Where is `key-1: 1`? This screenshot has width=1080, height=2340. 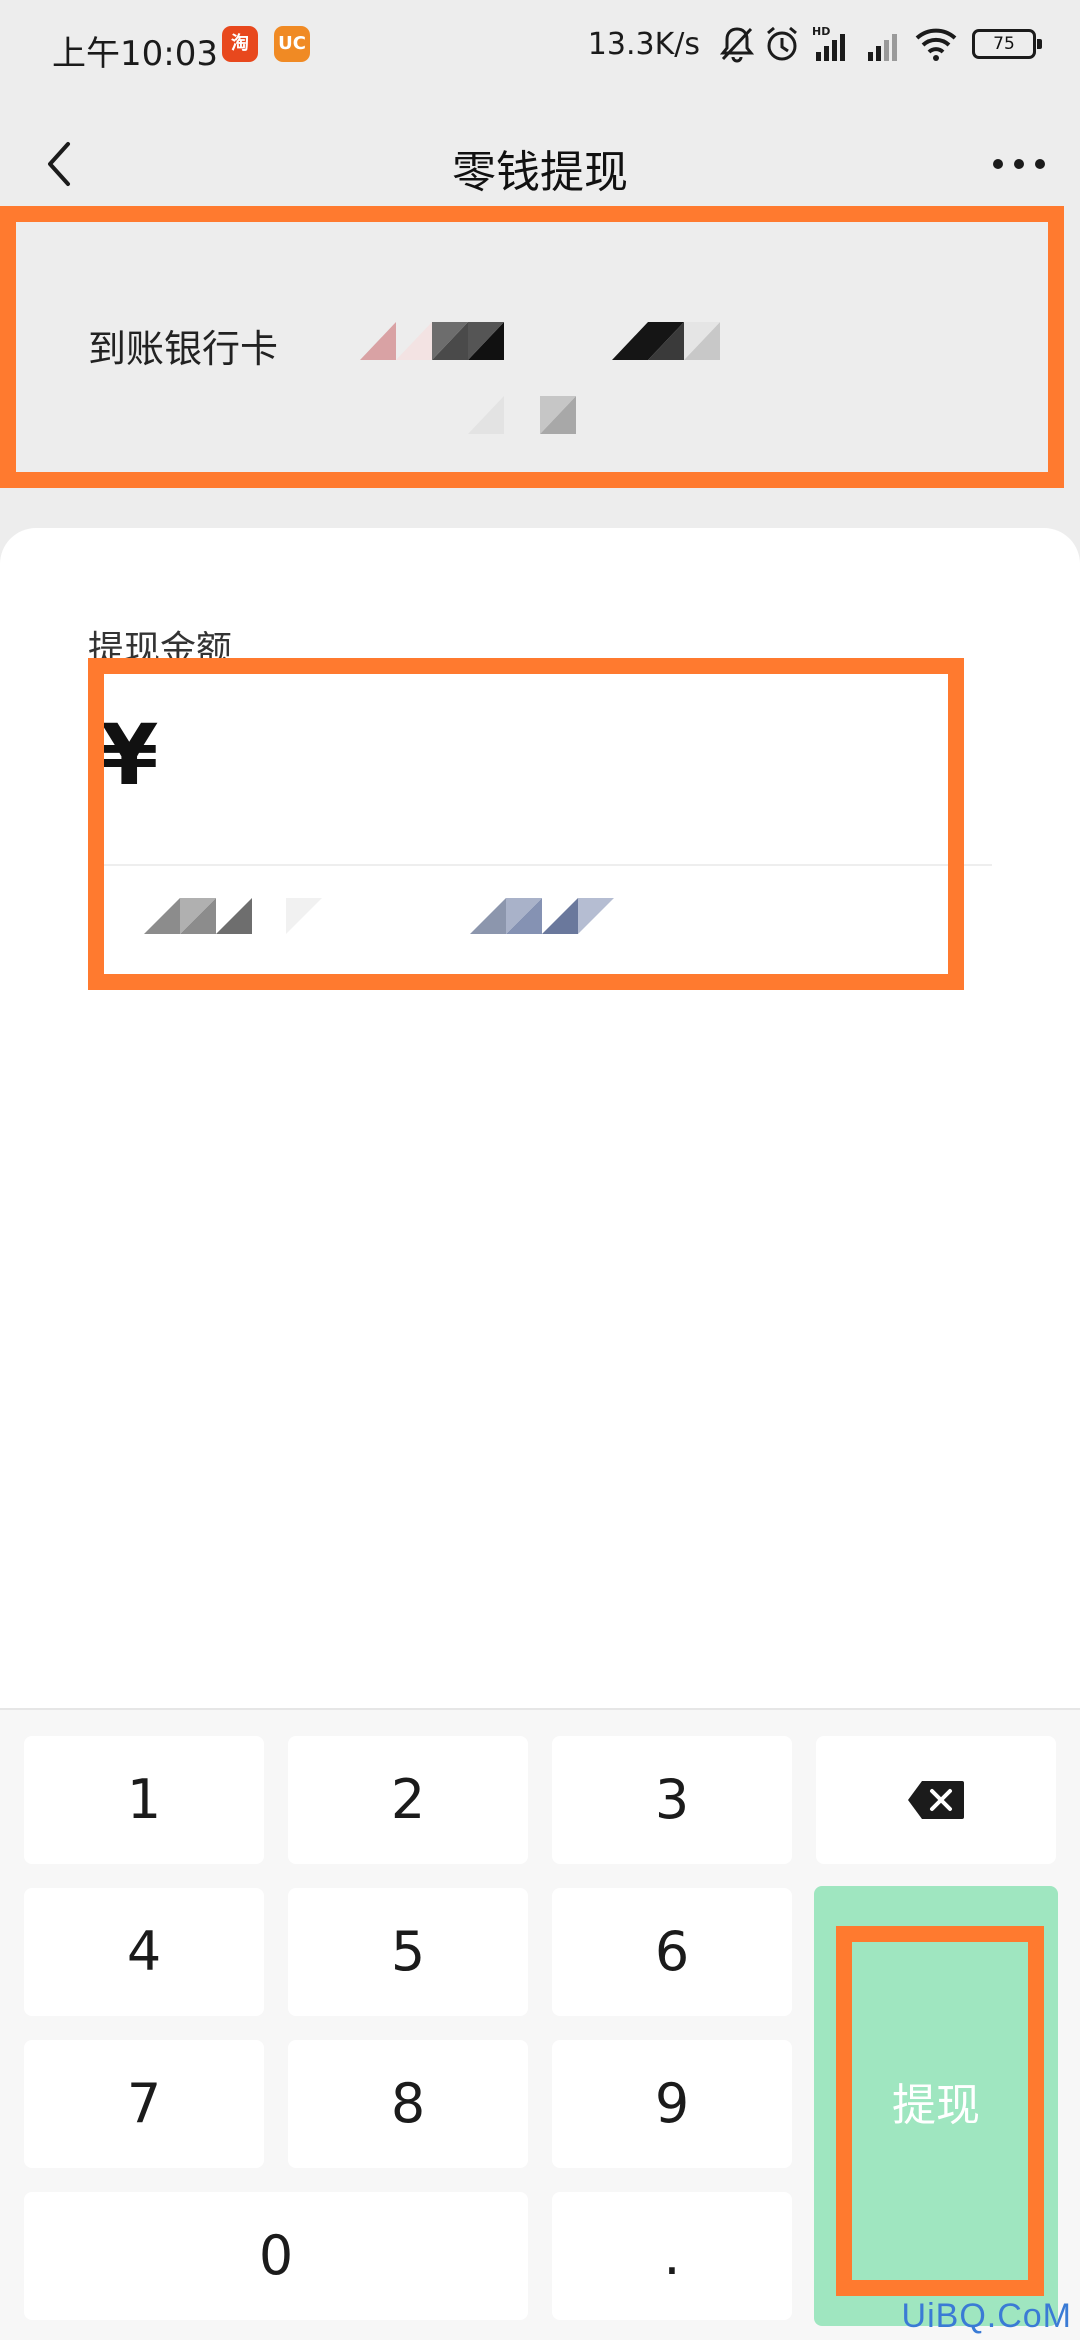 key-1: 1 is located at coordinates (144, 1800).